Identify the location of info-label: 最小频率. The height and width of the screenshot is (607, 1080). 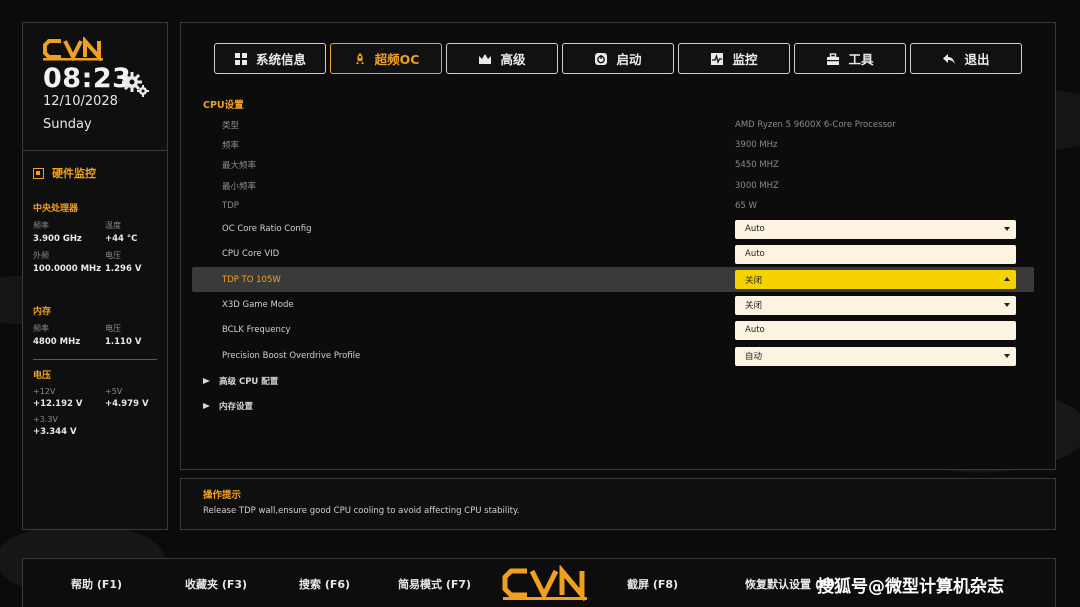
(239, 187).